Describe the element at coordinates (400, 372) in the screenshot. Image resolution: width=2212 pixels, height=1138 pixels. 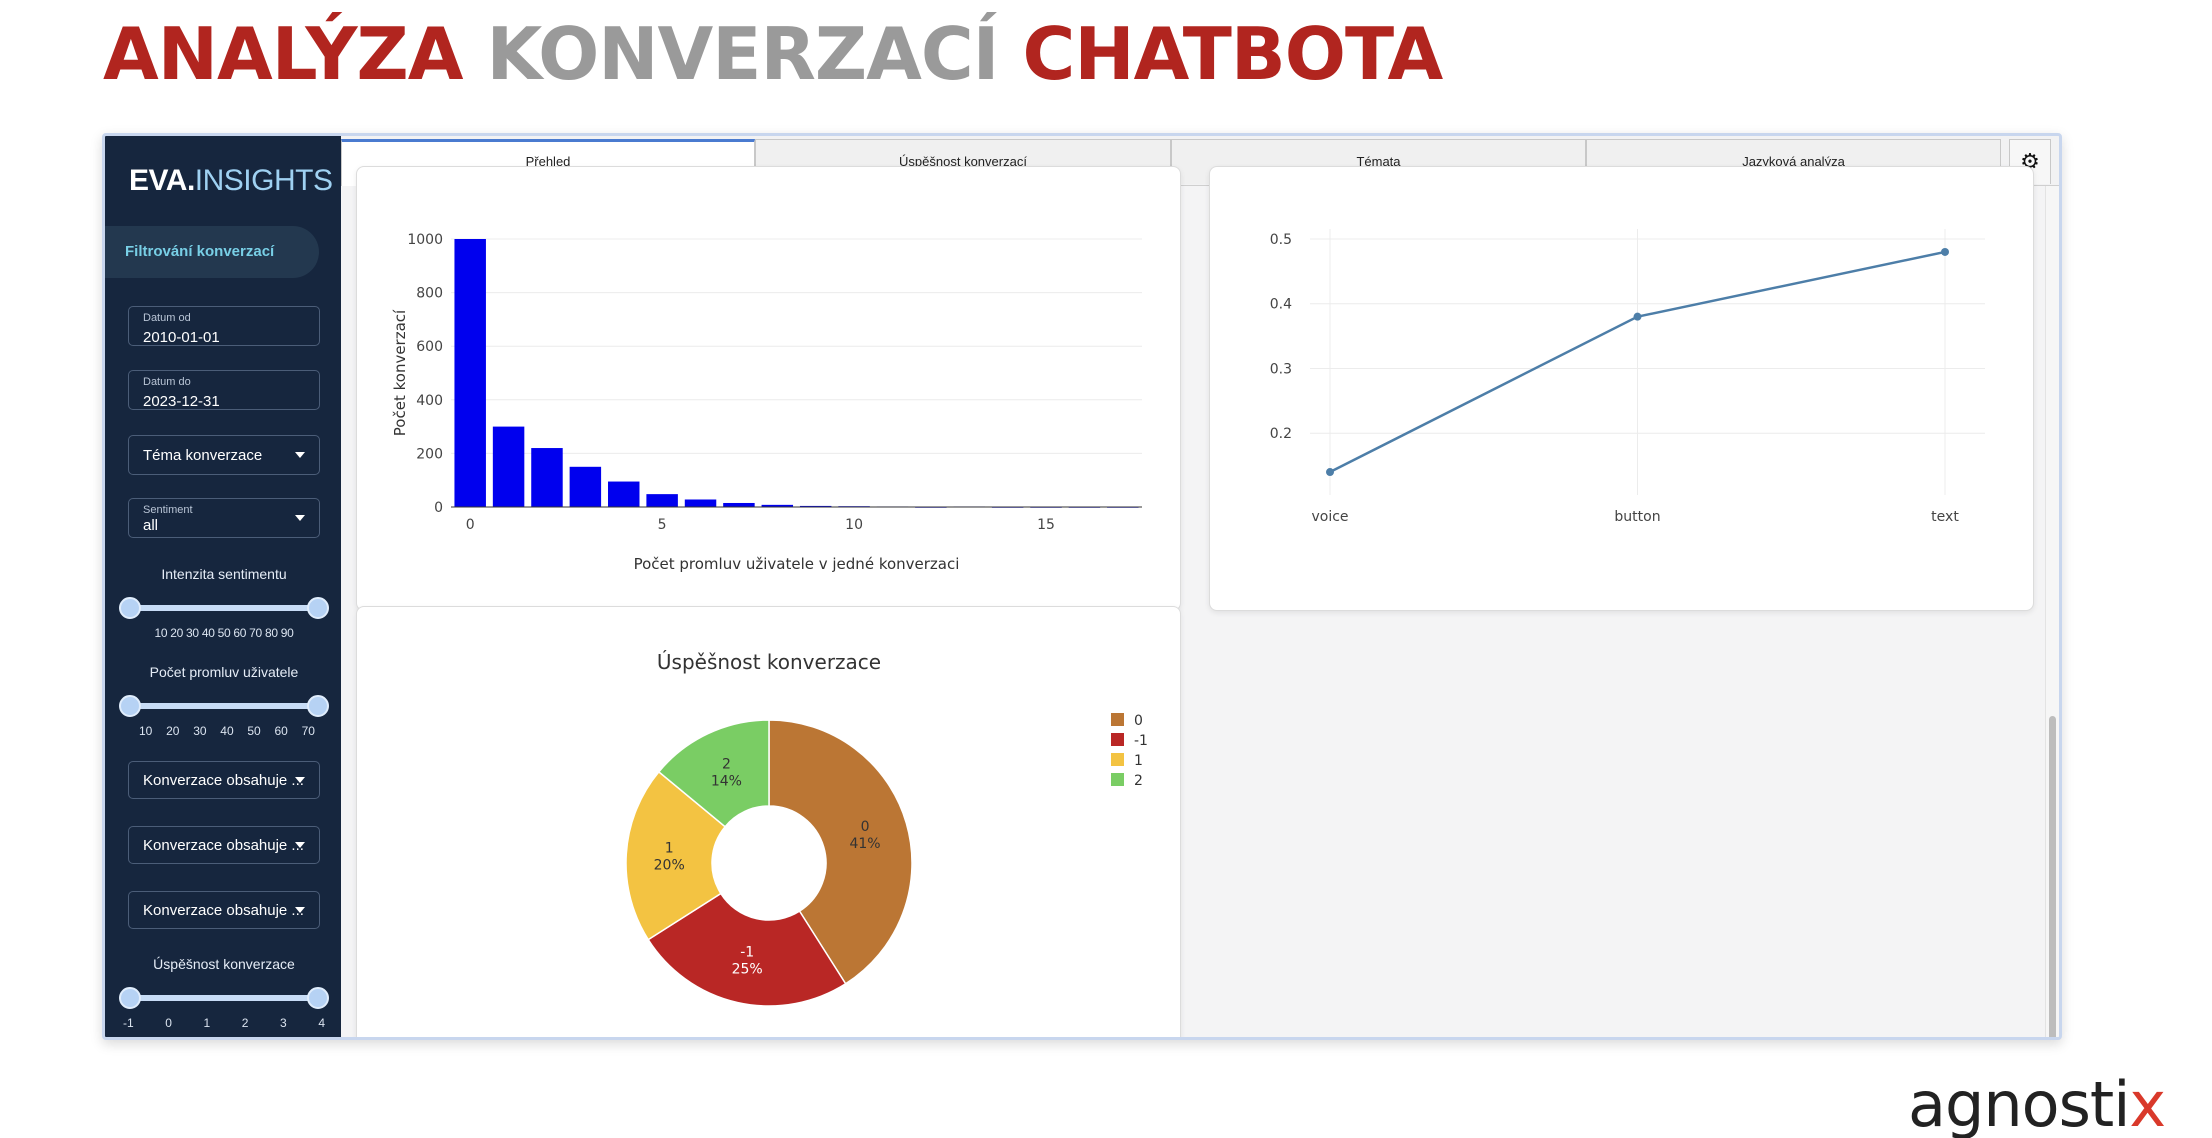
I see `y-axis-title: Počet konverzací` at that location.